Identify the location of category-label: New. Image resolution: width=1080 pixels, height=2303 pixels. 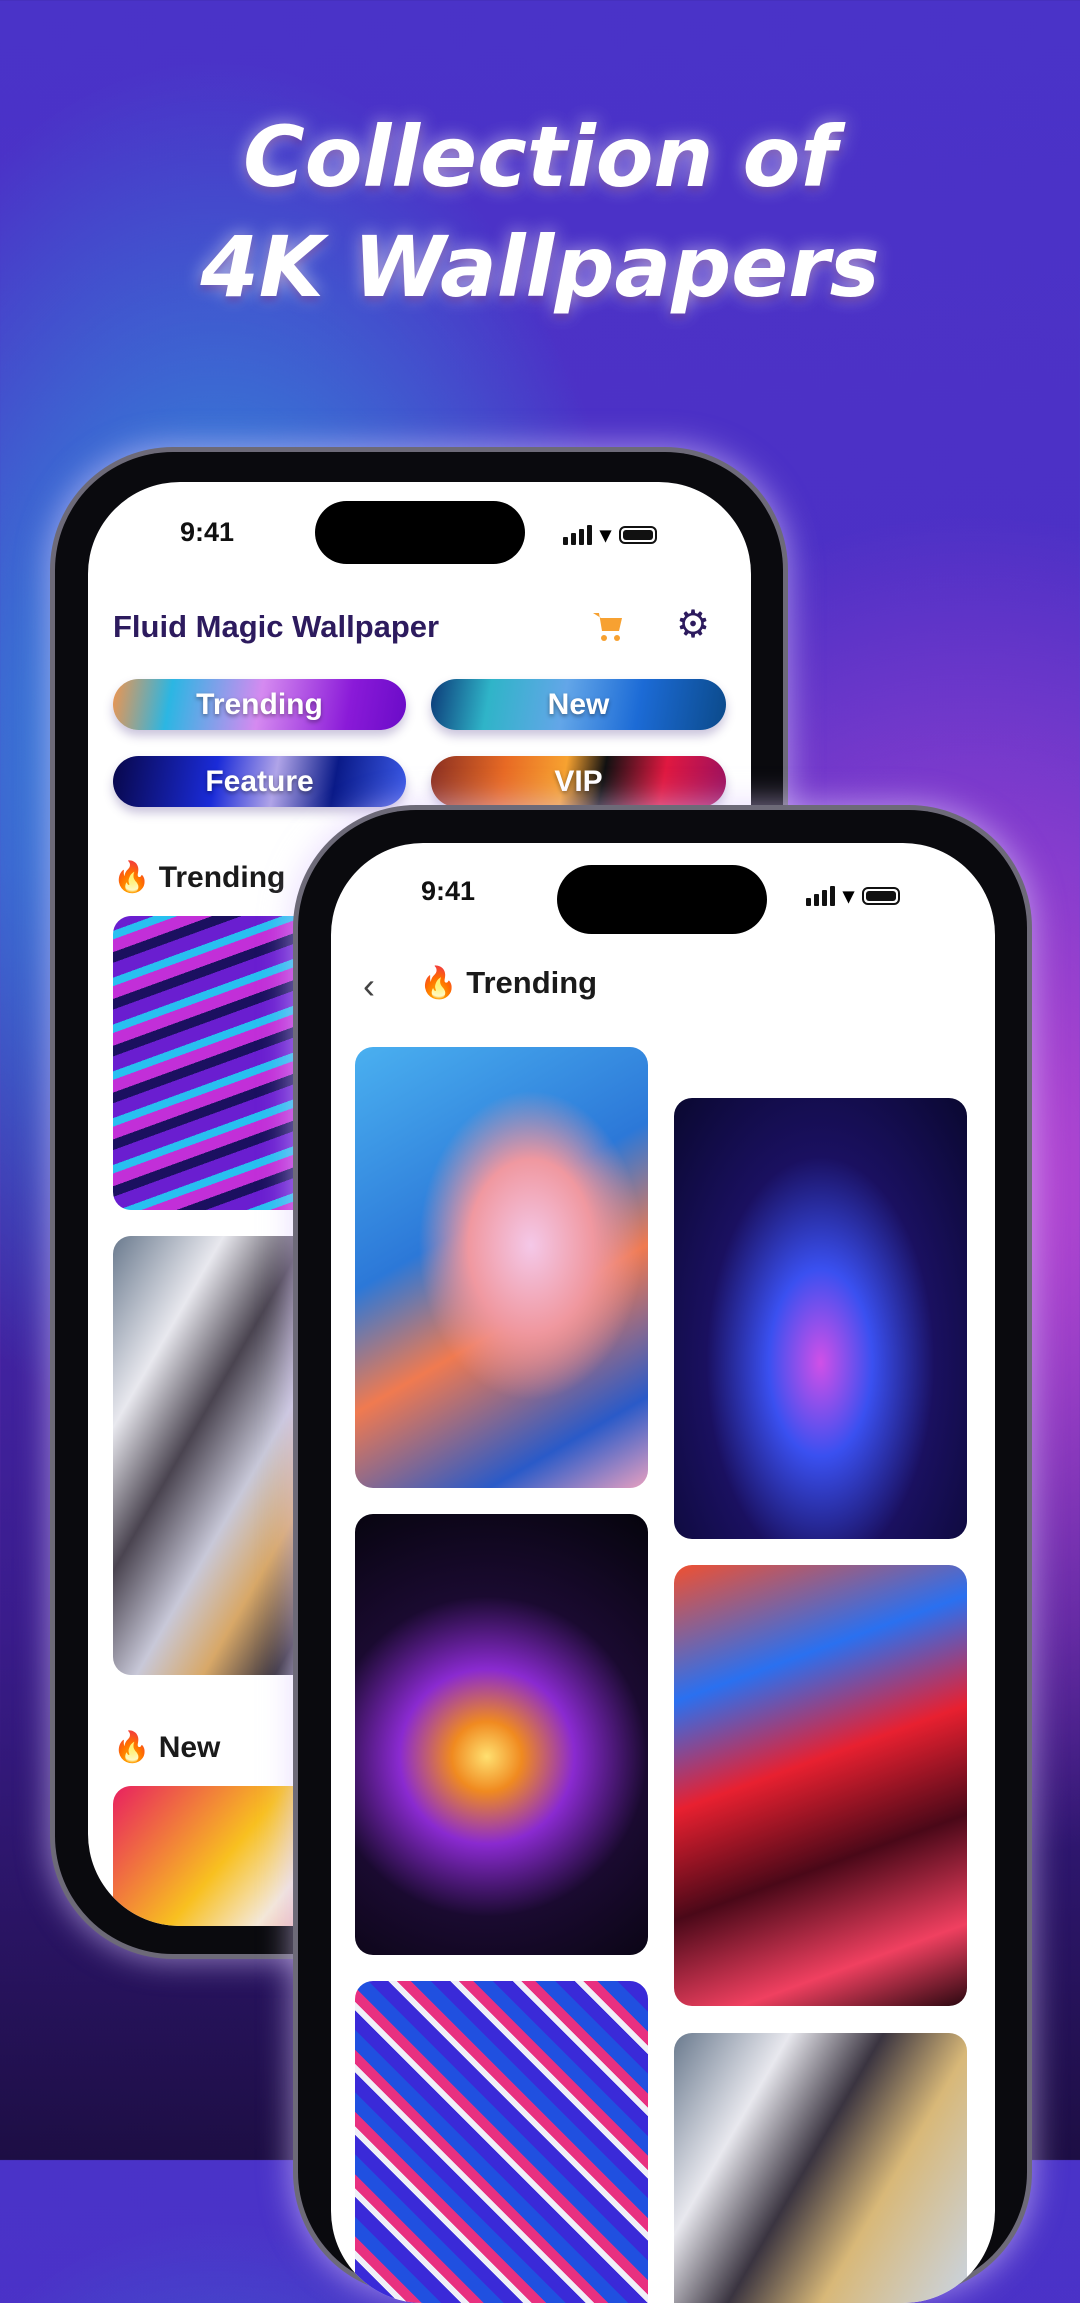
(578, 704).